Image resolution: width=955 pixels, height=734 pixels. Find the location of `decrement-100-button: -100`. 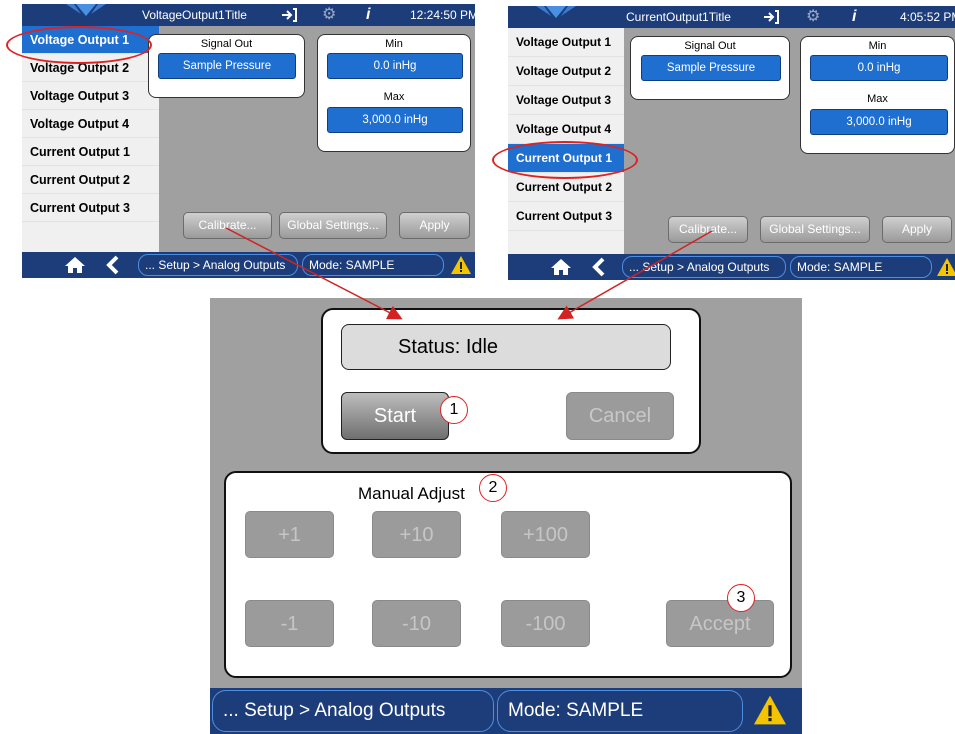

decrement-100-button: -100 is located at coordinates (545, 623).